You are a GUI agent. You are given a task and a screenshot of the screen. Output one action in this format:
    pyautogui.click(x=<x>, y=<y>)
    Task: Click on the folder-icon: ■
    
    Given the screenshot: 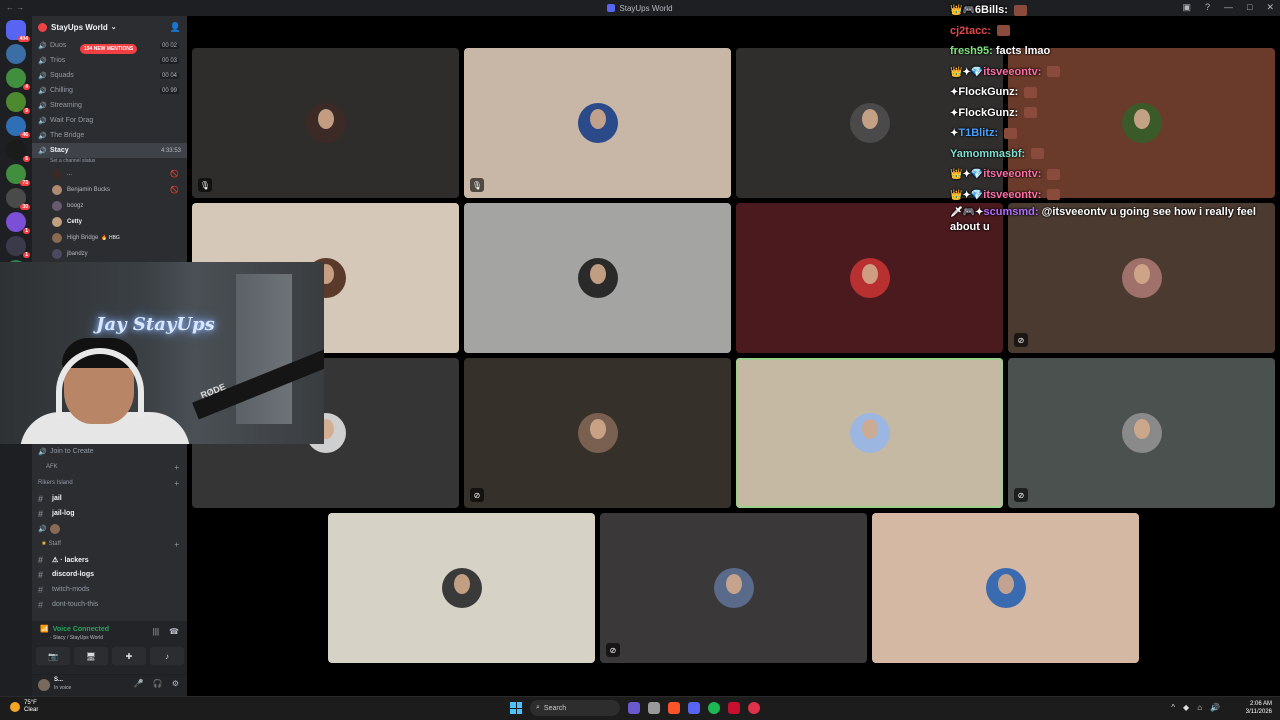 What is the action you would take?
    pyautogui.click(x=44, y=544)
    